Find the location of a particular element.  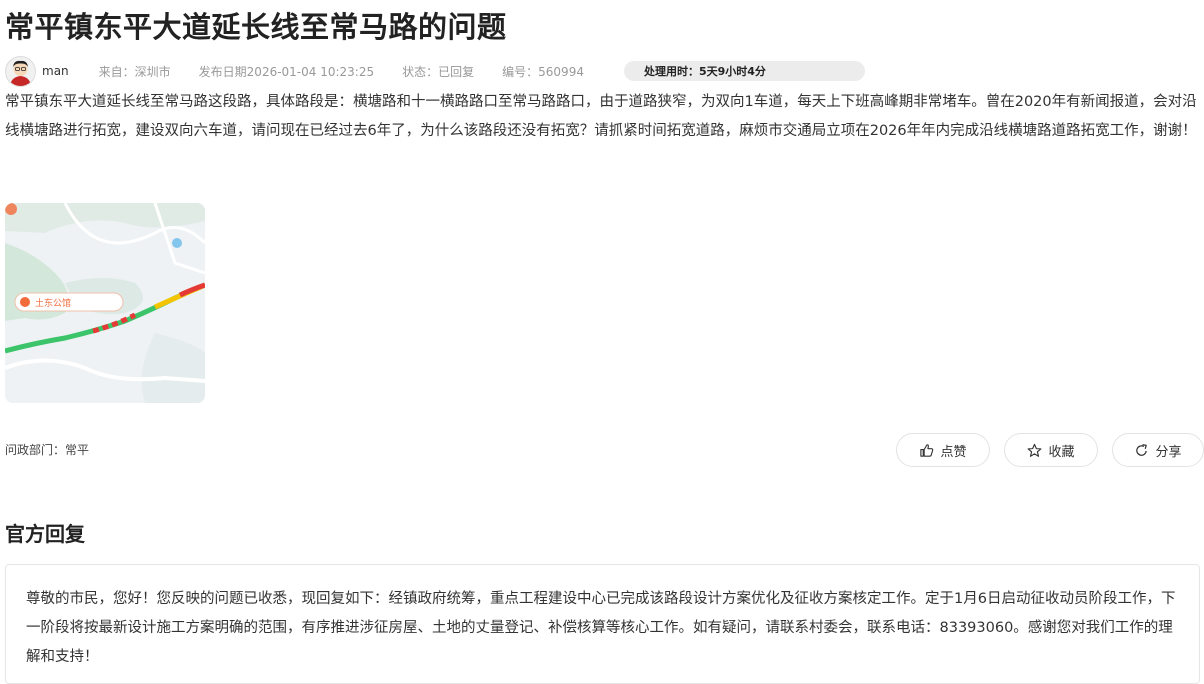

official-reply-heading: 官方回复 is located at coordinates (45, 534).